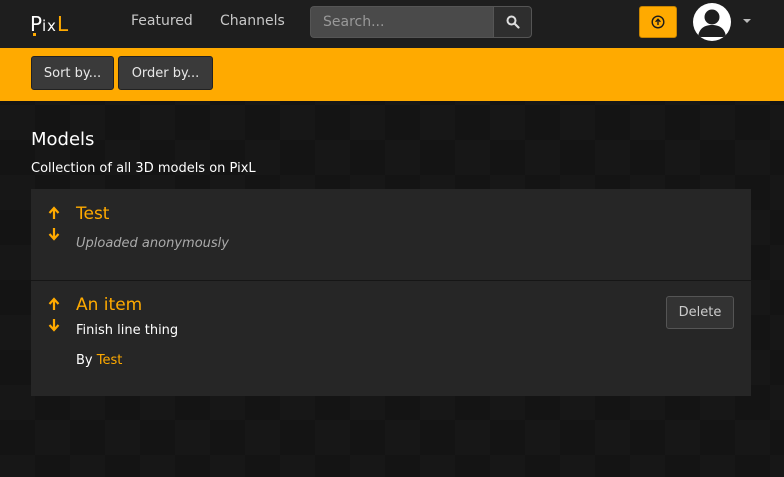 The height and width of the screenshot is (477, 784). What do you see at coordinates (110, 360) in the screenshot?
I see `author-link: Test` at bounding box center [110, 360].